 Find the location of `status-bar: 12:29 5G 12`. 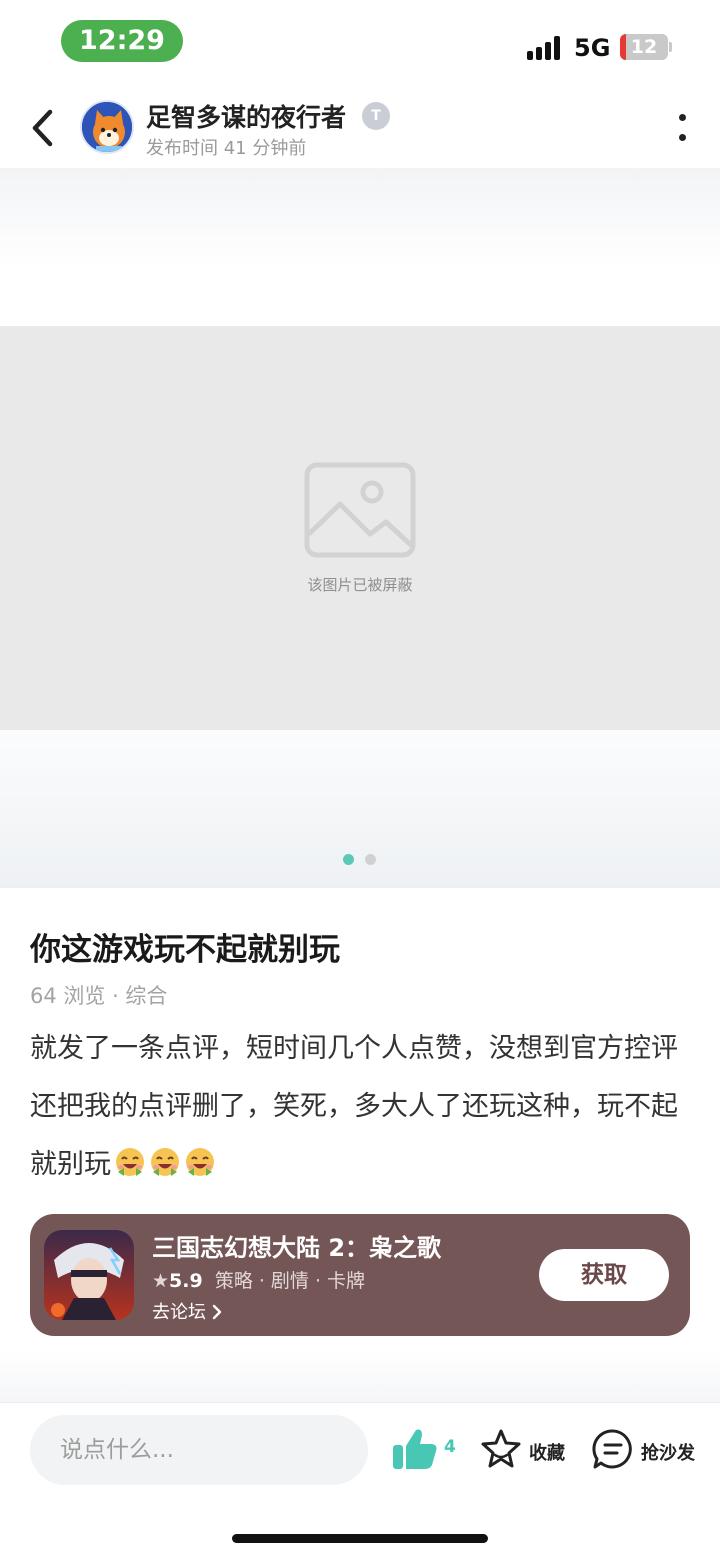

status-bar: 12:29 5G 12 is located at coordinates (360, 44).